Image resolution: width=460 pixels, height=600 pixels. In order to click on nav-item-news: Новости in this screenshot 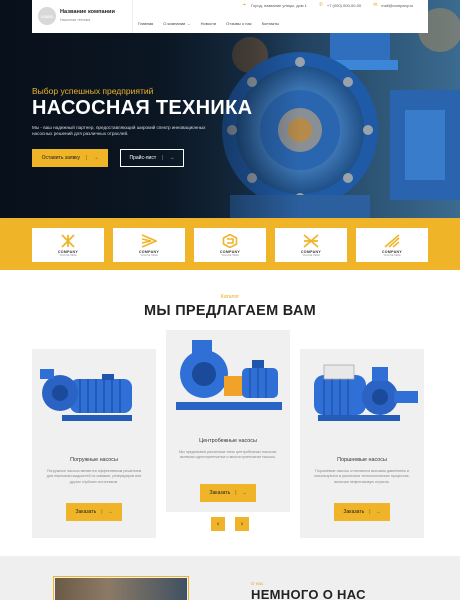, I will do `click(208, 23)`.